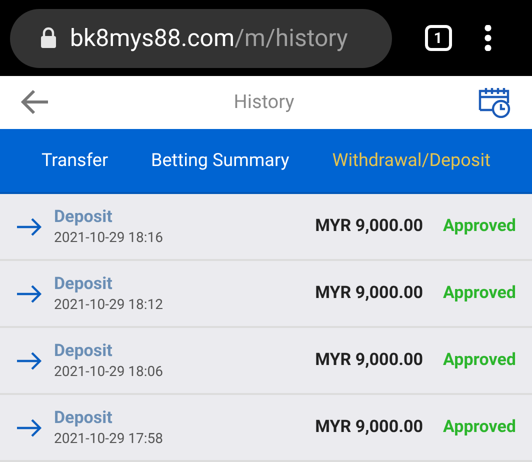 The width and height of the screenshot is (532, 462). What do you see at coordinates (266, 361) in the screenshot?
I see `history-row: Deposit 2021-10-29 18:06 MYR 9,000.00 Approved` at bounding box center [266, 361].